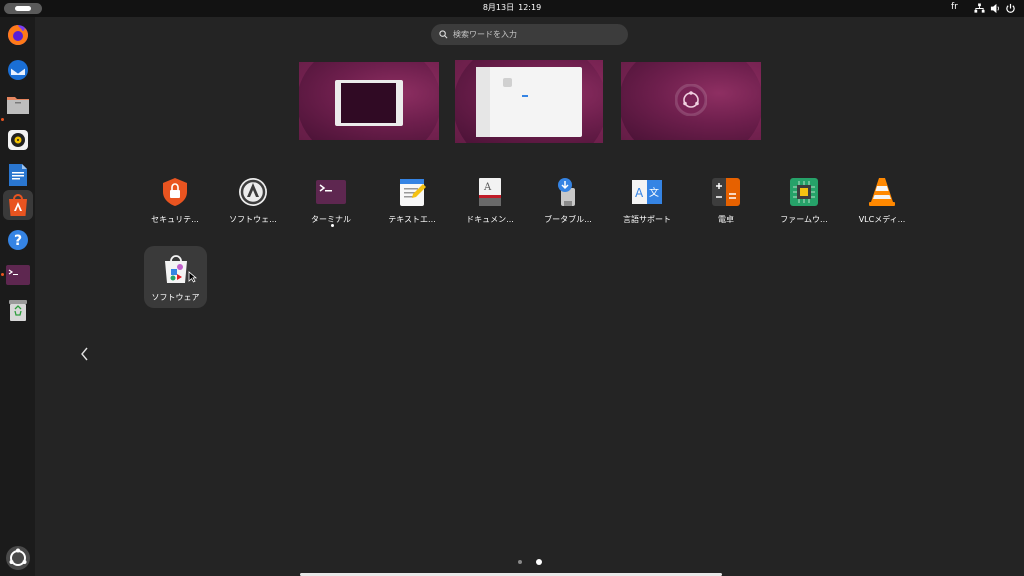  I want to click on dock-rhythmbox, so click(18, 140).